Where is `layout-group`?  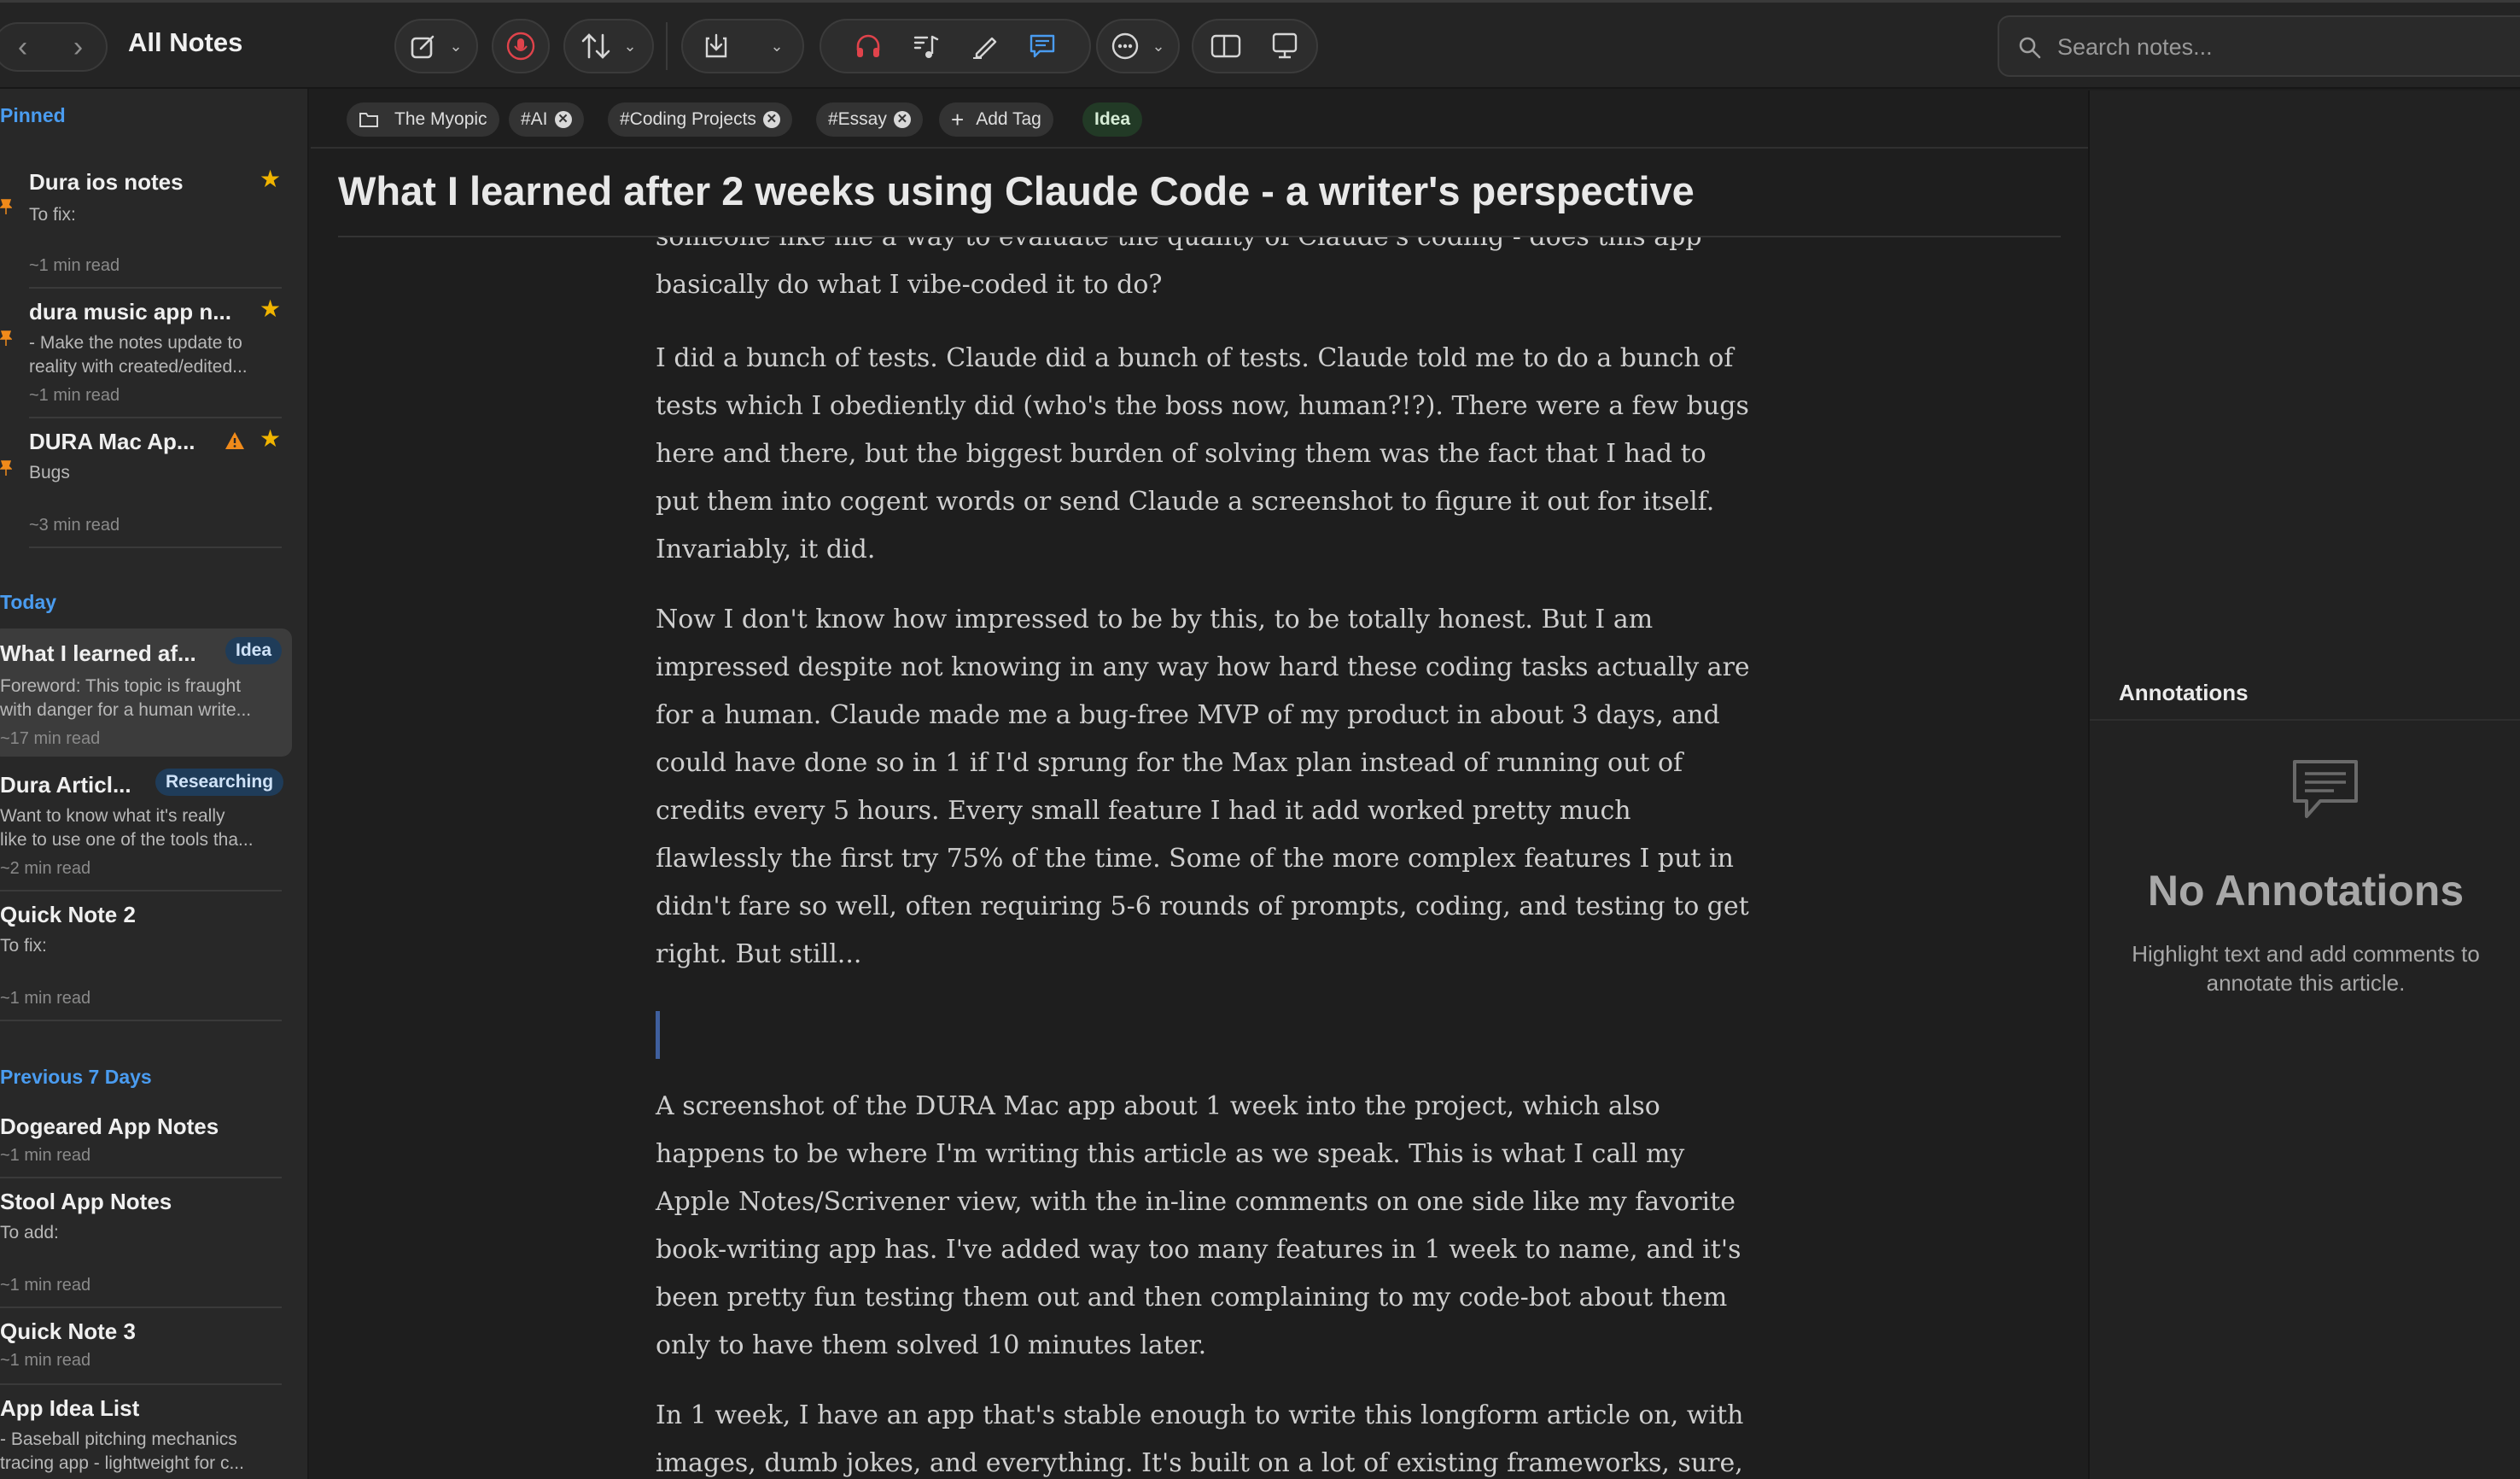
layout-group is located at coordinates (1255, 46).